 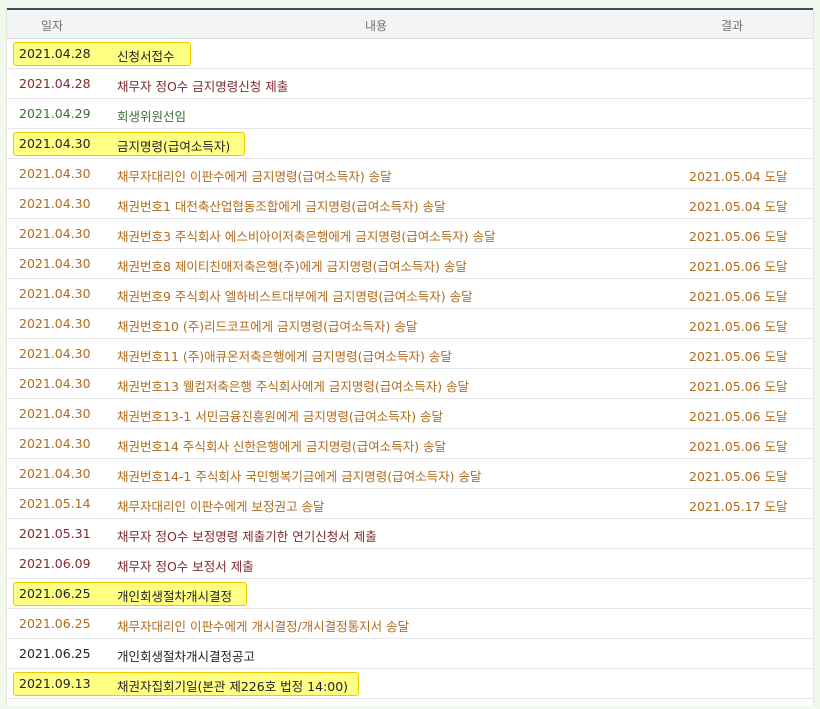 What do you see at coordinates (185, 566) in the screenshot?
I see `row-content: 채무자 정O수 보정서 제출` at bounding box center [185, 566].